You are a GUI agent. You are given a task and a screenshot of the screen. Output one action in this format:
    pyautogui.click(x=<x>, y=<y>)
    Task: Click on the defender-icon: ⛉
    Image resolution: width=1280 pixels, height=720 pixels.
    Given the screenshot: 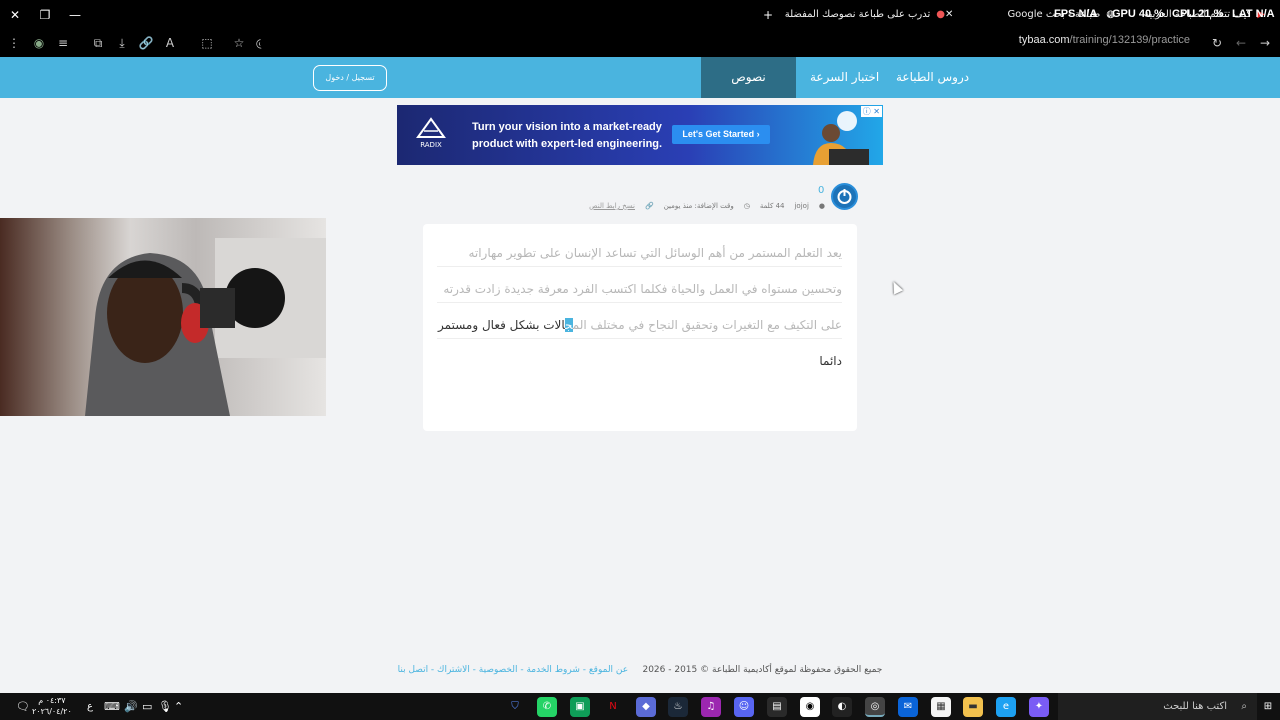 What is the action you would take?
    pyautogui.click(x=515, y=707)
    